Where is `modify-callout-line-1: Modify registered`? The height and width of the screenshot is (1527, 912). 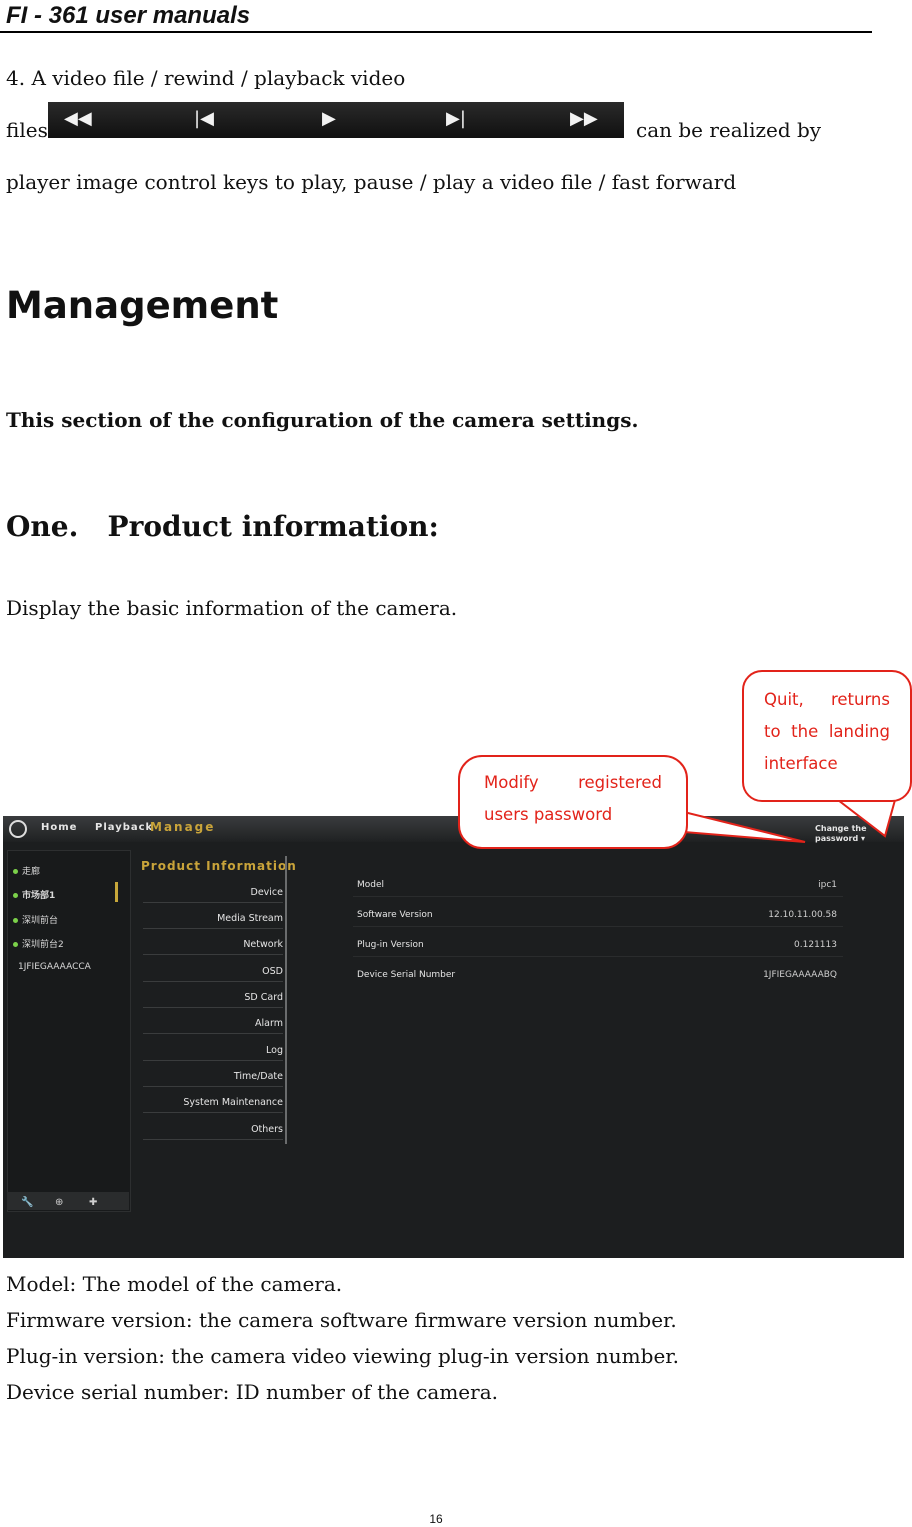 modify-callout-line-1: Modify registered is located at coordinates (573, 782).